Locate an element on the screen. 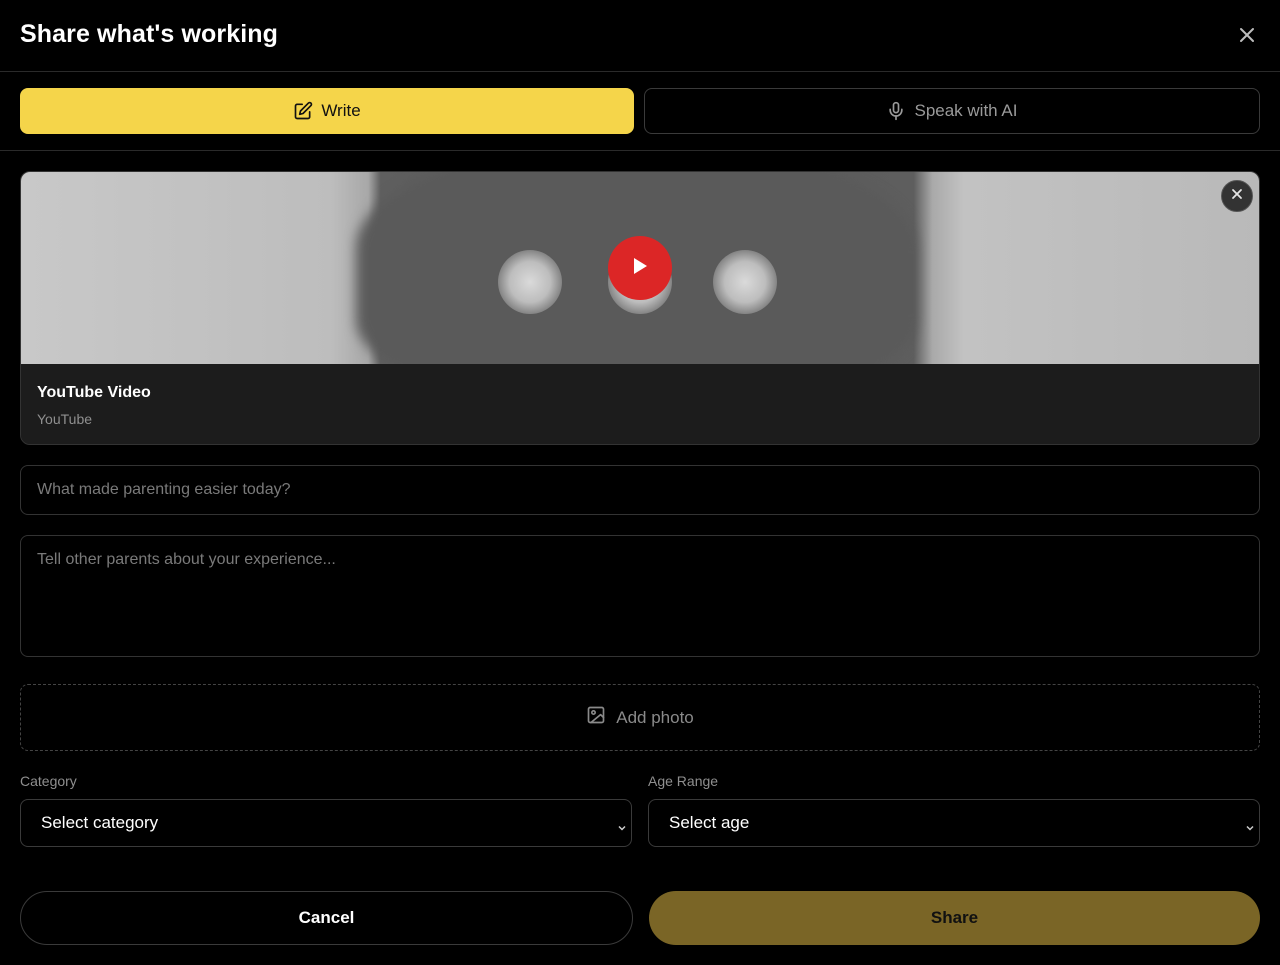  remove-video-button is located at coordinates (1237, 196).